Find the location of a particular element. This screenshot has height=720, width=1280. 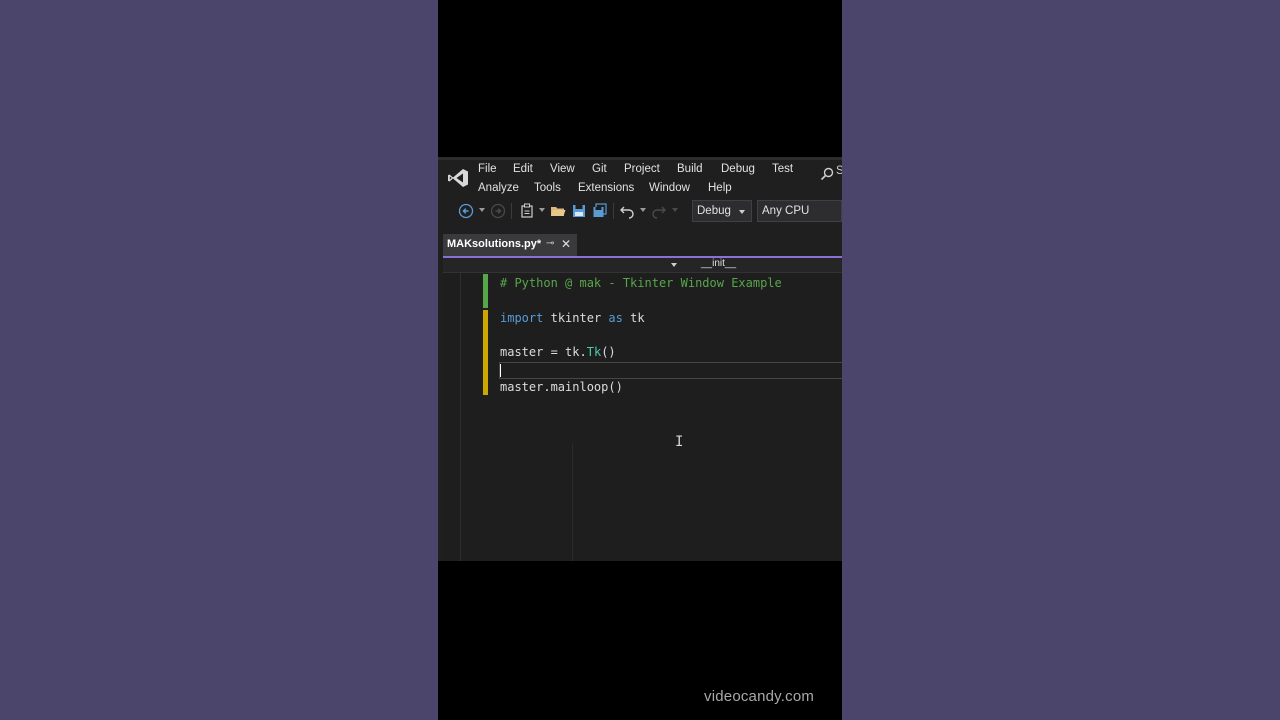

code-line-comment: # Python @ mak - Tkinter Window Example is located at coordinates (641, 283).